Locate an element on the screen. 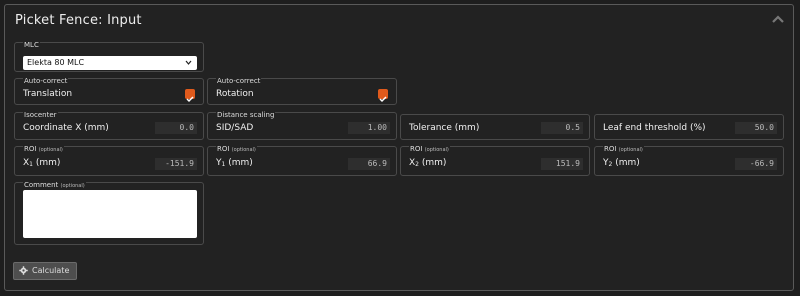  sid-sad-label: SID/SAD is located at coordinates (235, 128).